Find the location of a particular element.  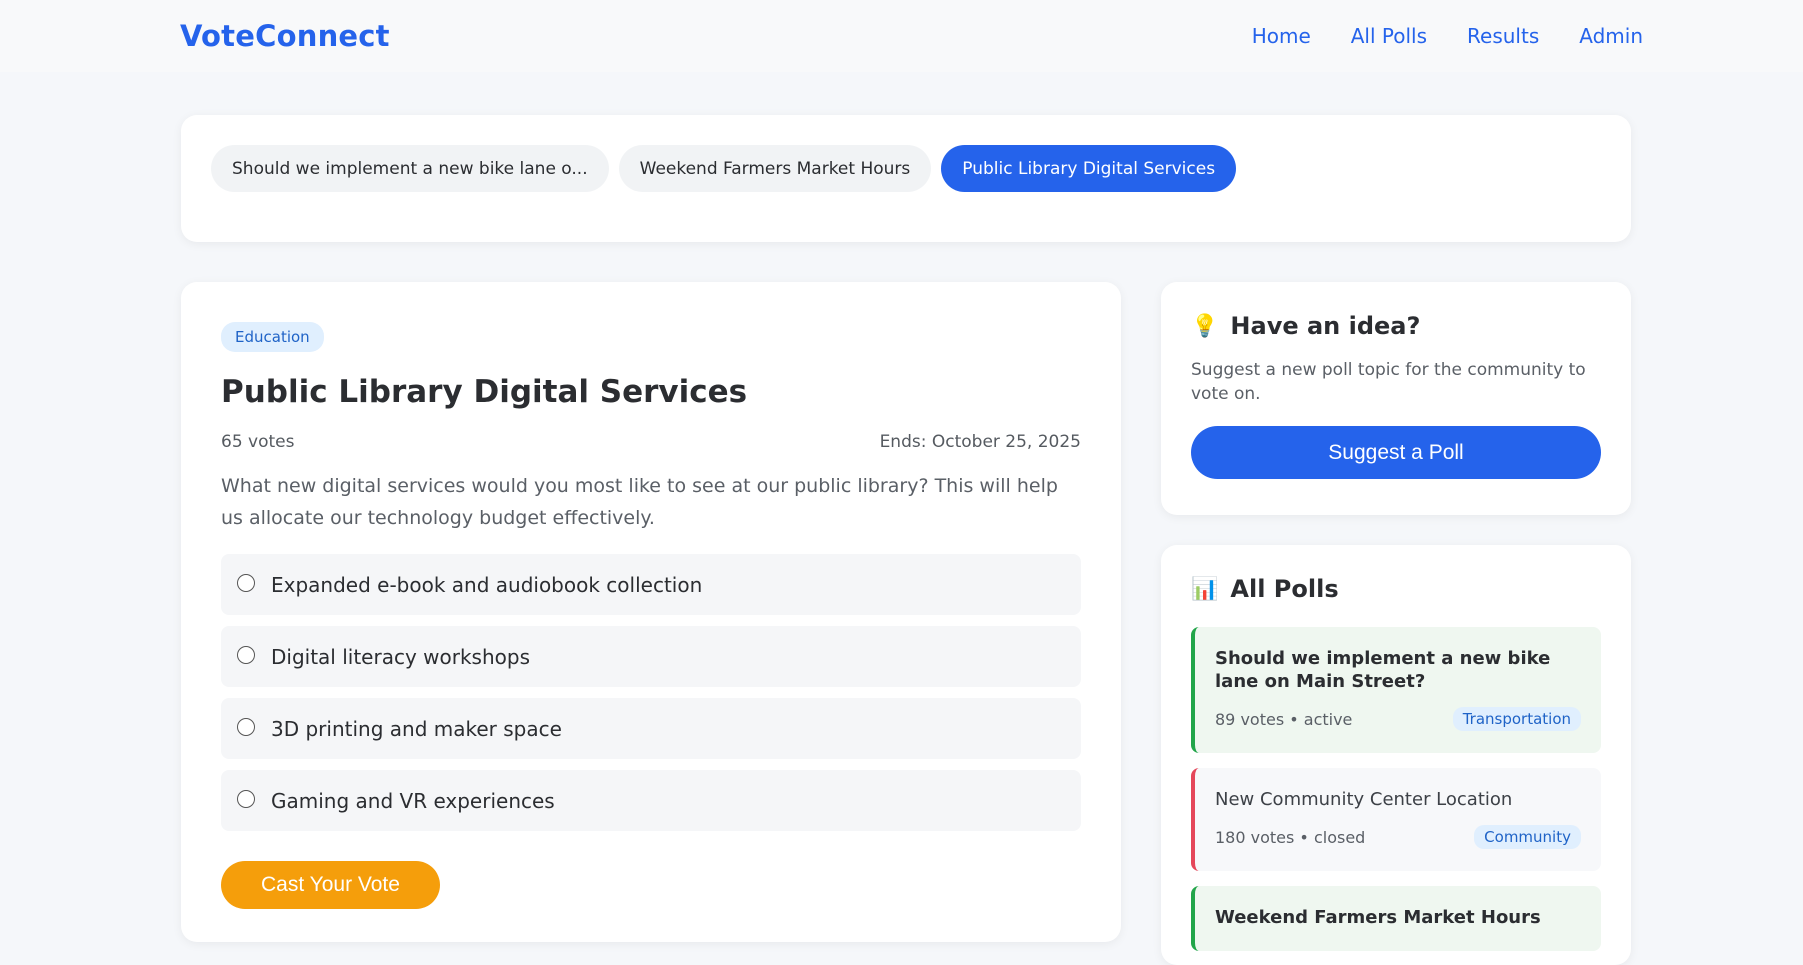

bar-chart-icon: 📊 is located at coordinates (1205, 589).